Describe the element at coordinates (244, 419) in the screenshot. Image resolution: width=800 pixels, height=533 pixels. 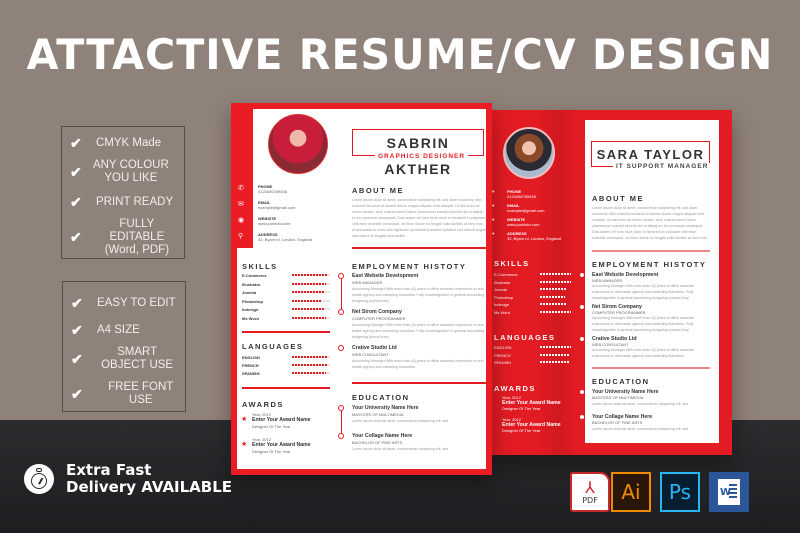
I see `star-icon: ★` at that location.